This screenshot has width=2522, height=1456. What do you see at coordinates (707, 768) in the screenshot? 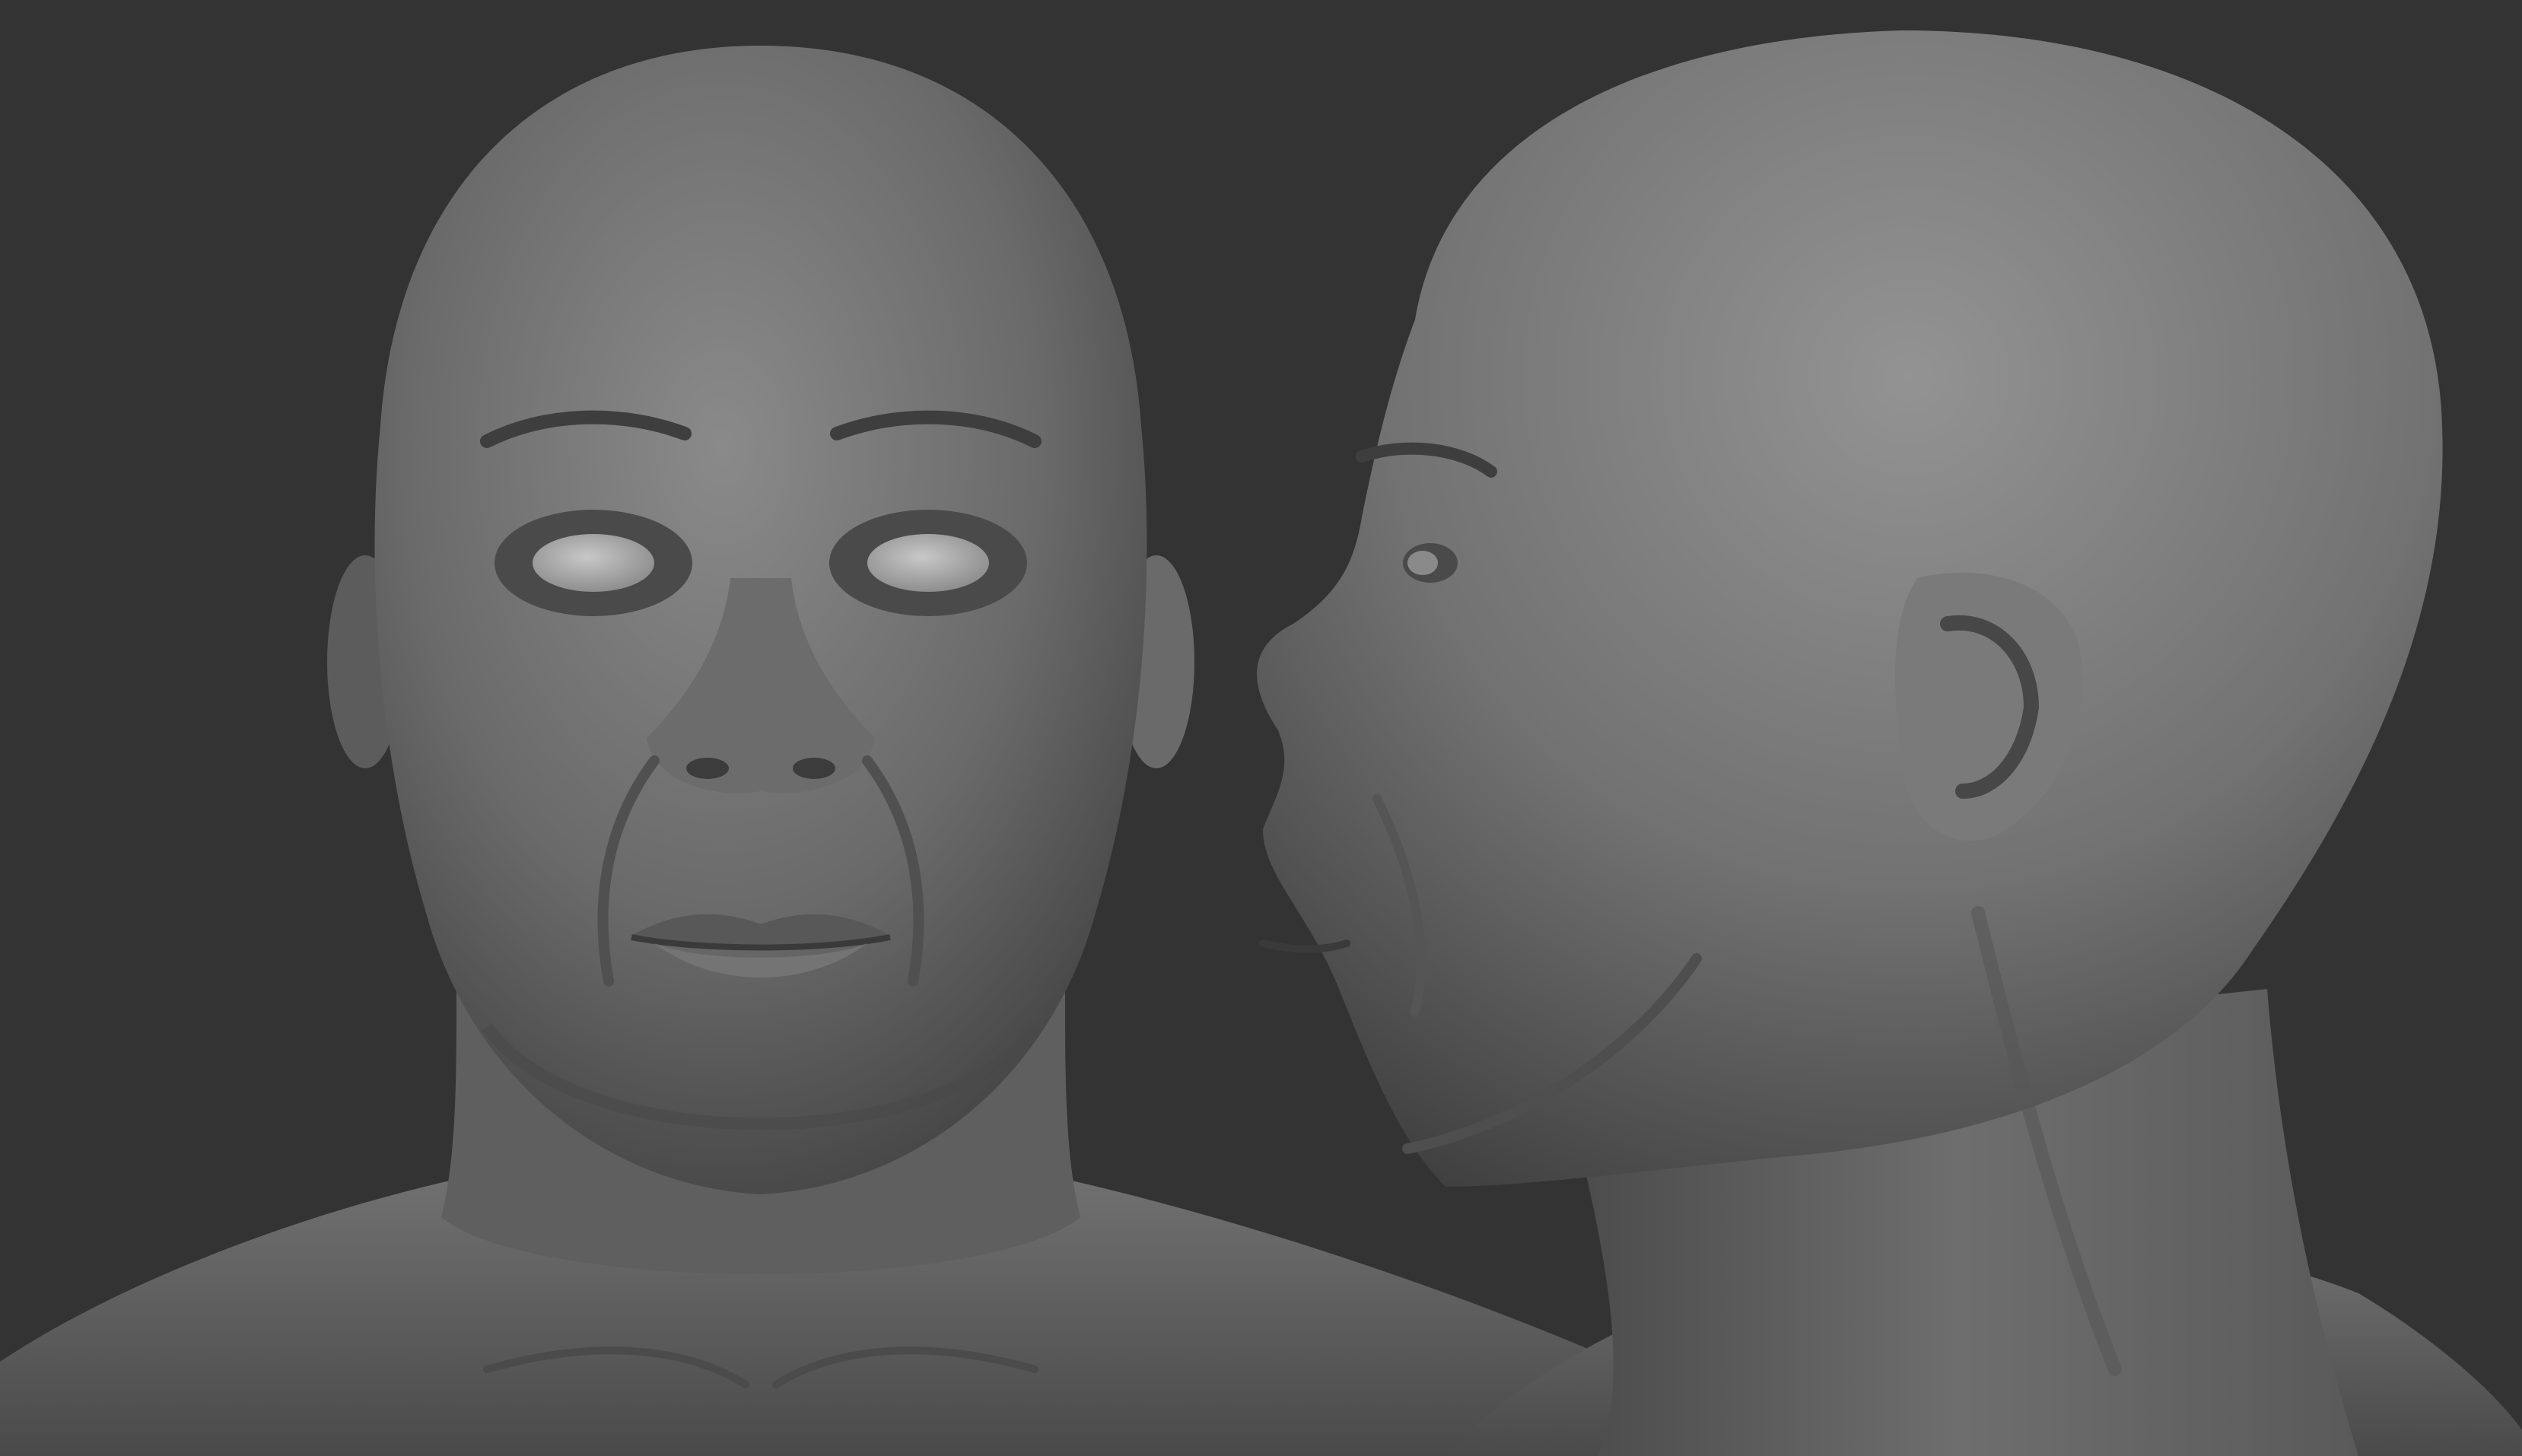
I see `front-nostril-left` at bounding box center [707, 768].